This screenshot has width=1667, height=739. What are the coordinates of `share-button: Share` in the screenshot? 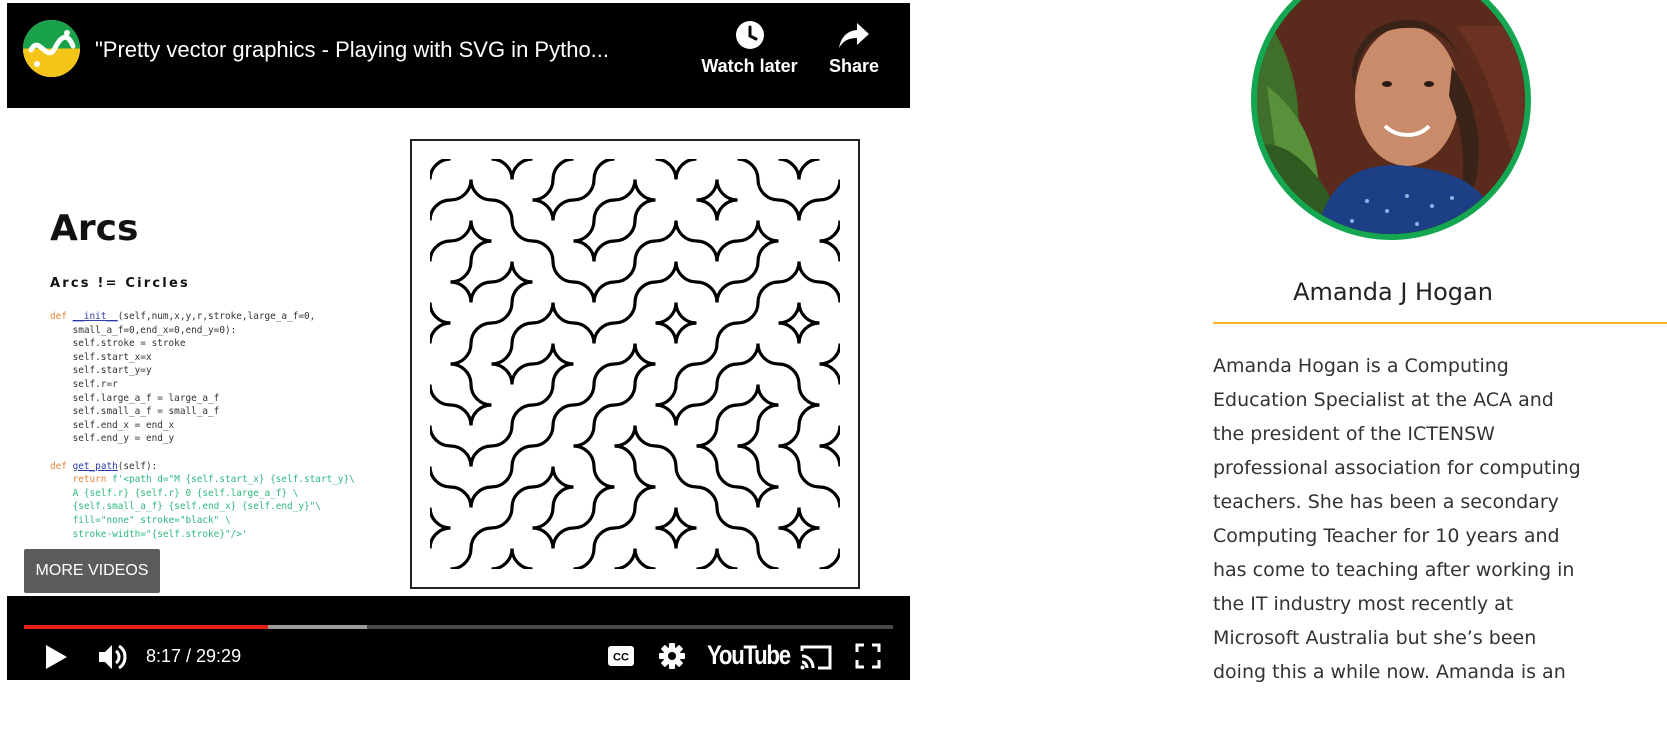 It's located at (854, 48).